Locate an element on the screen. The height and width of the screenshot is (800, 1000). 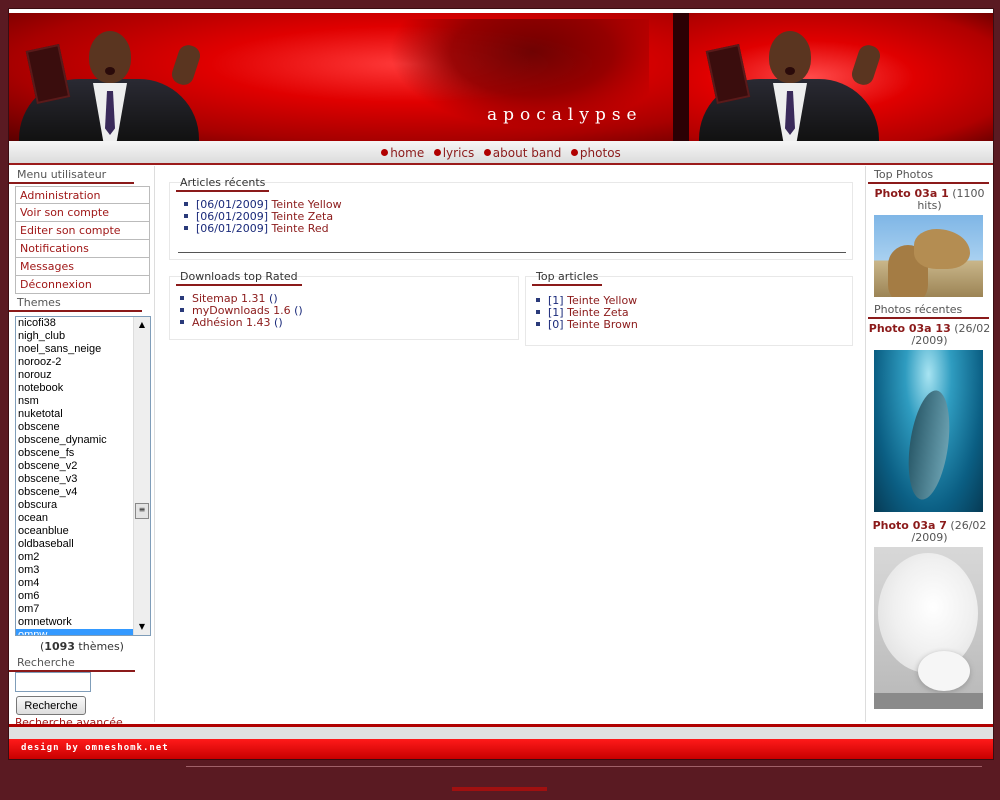
nav-lyrics: lyrics is located at coordinates (453, 153).